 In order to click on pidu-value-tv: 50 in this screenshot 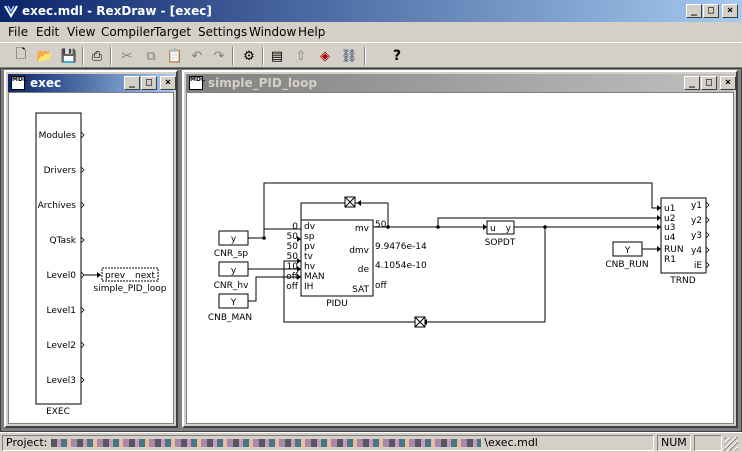, I will do `click(293, 257)`.